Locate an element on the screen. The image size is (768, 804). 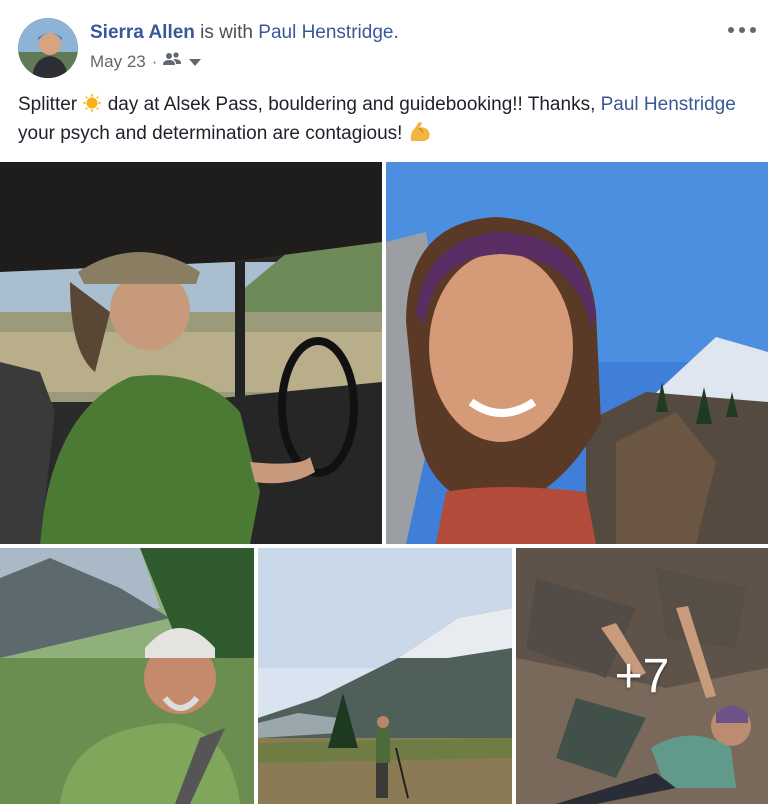
friends-icon is located at coordinates (173, 61).